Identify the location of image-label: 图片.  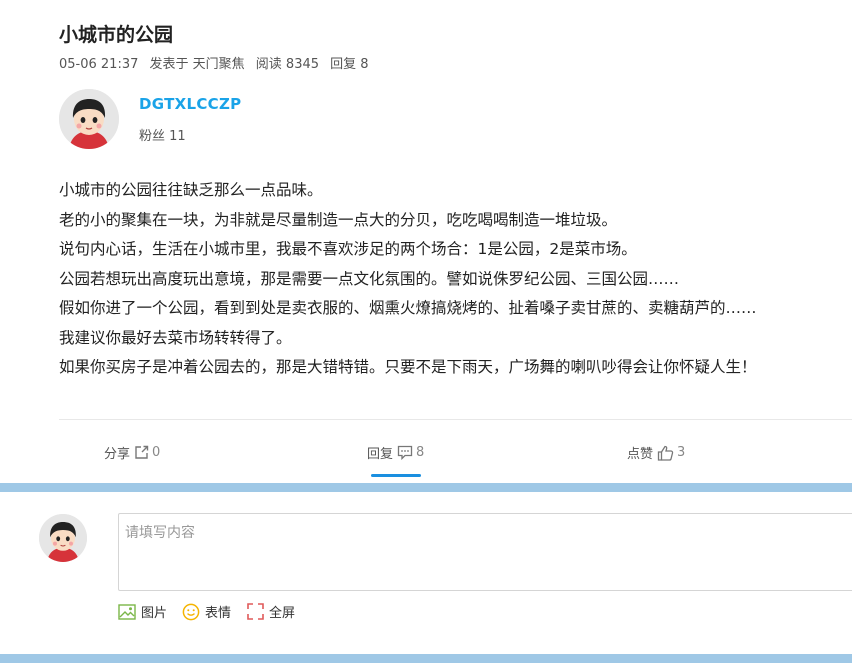
(154, 613).